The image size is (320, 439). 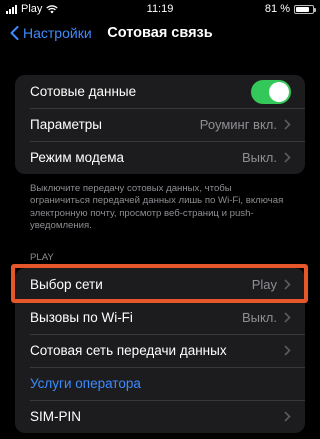 I want to click on cellular-network-row: Сотовая сеть передачи данных, so click(x=160, y=350).